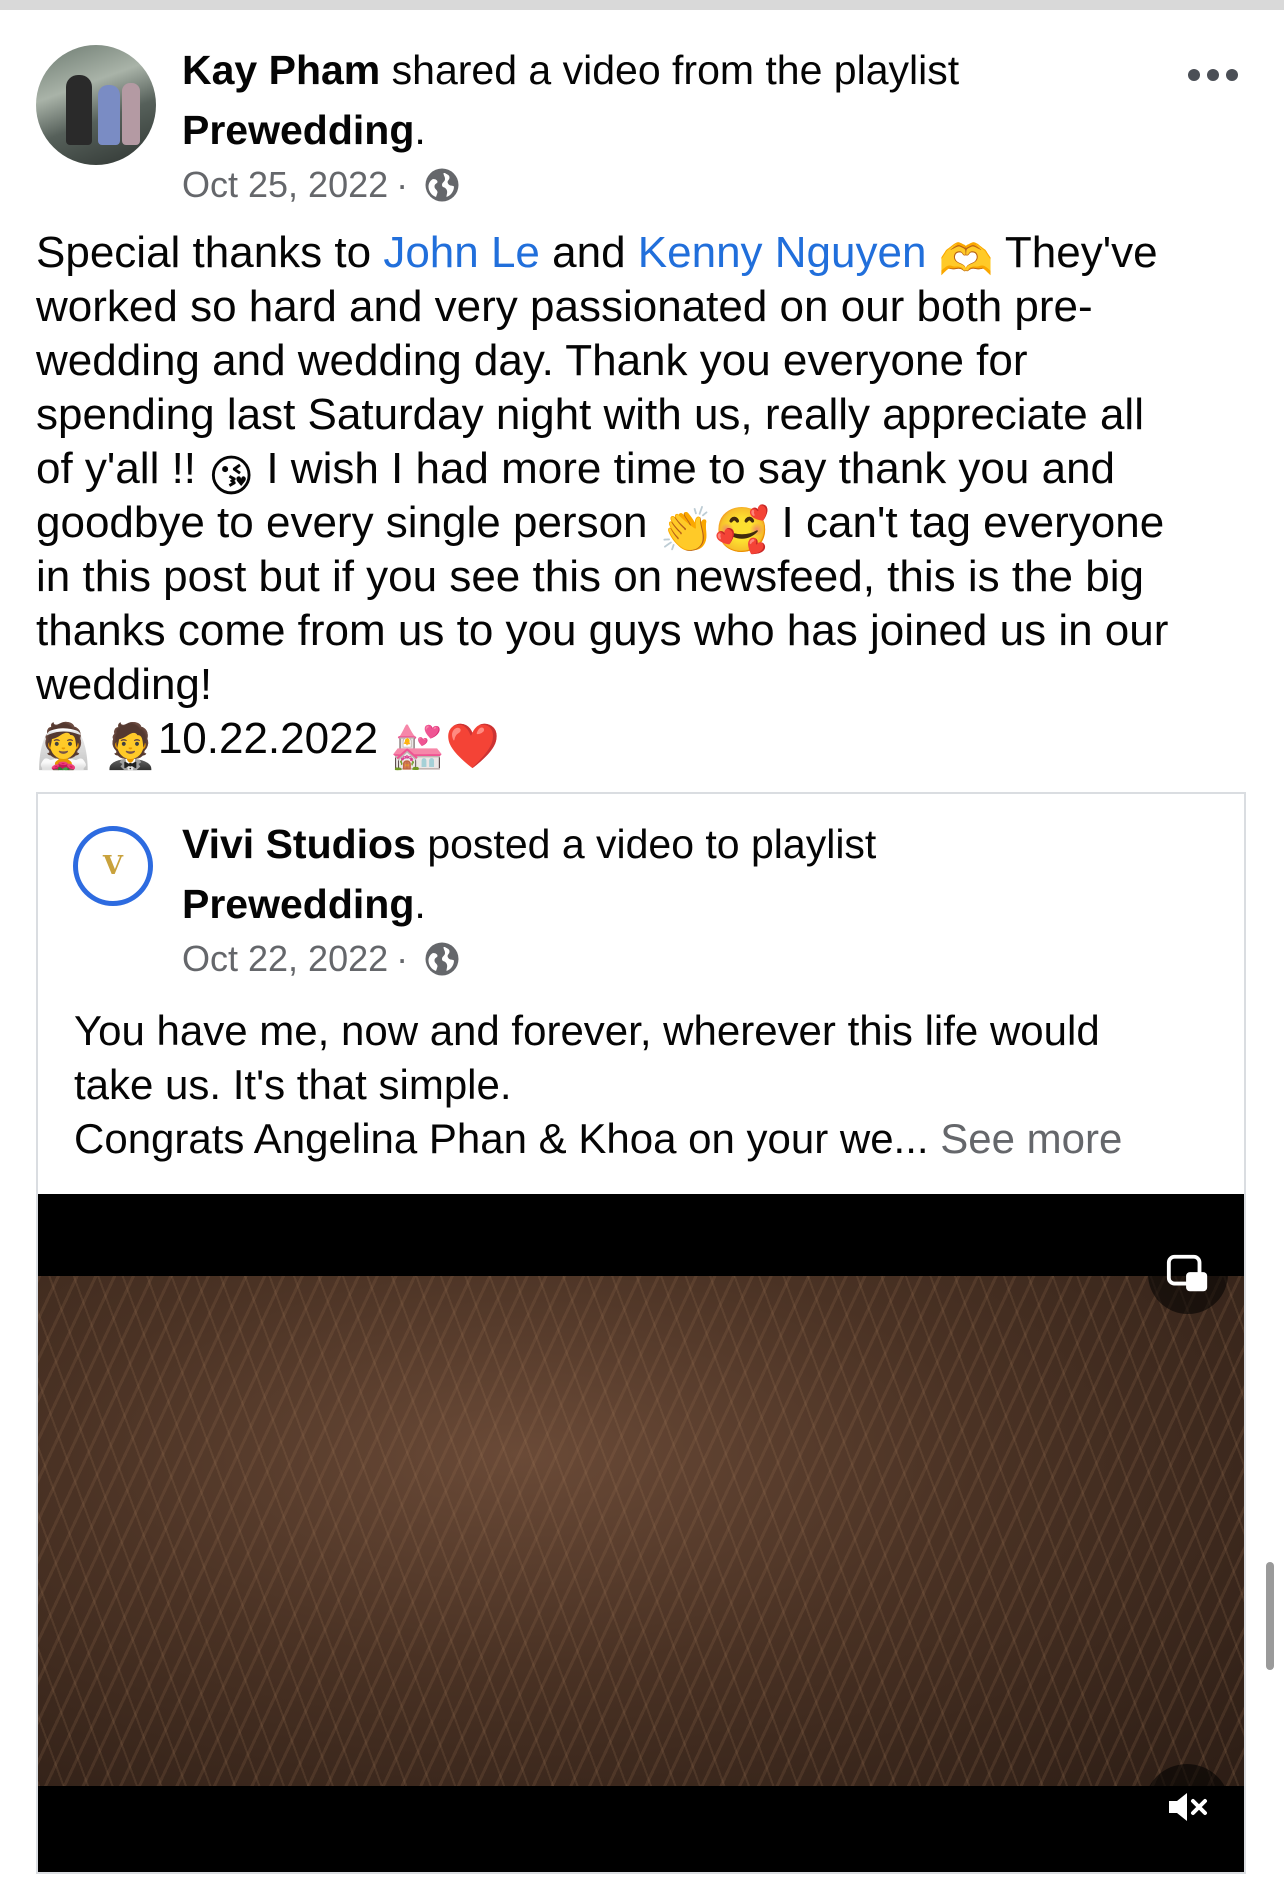 This screenshot has width=1284, height=1901. I want to click on avatar-logo-letter: V, so click(113, 866).